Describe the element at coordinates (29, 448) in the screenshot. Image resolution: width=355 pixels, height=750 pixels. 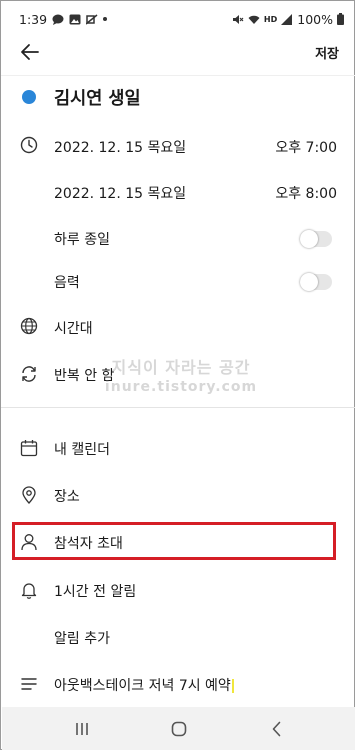
I see `calendar-icon` at that location.